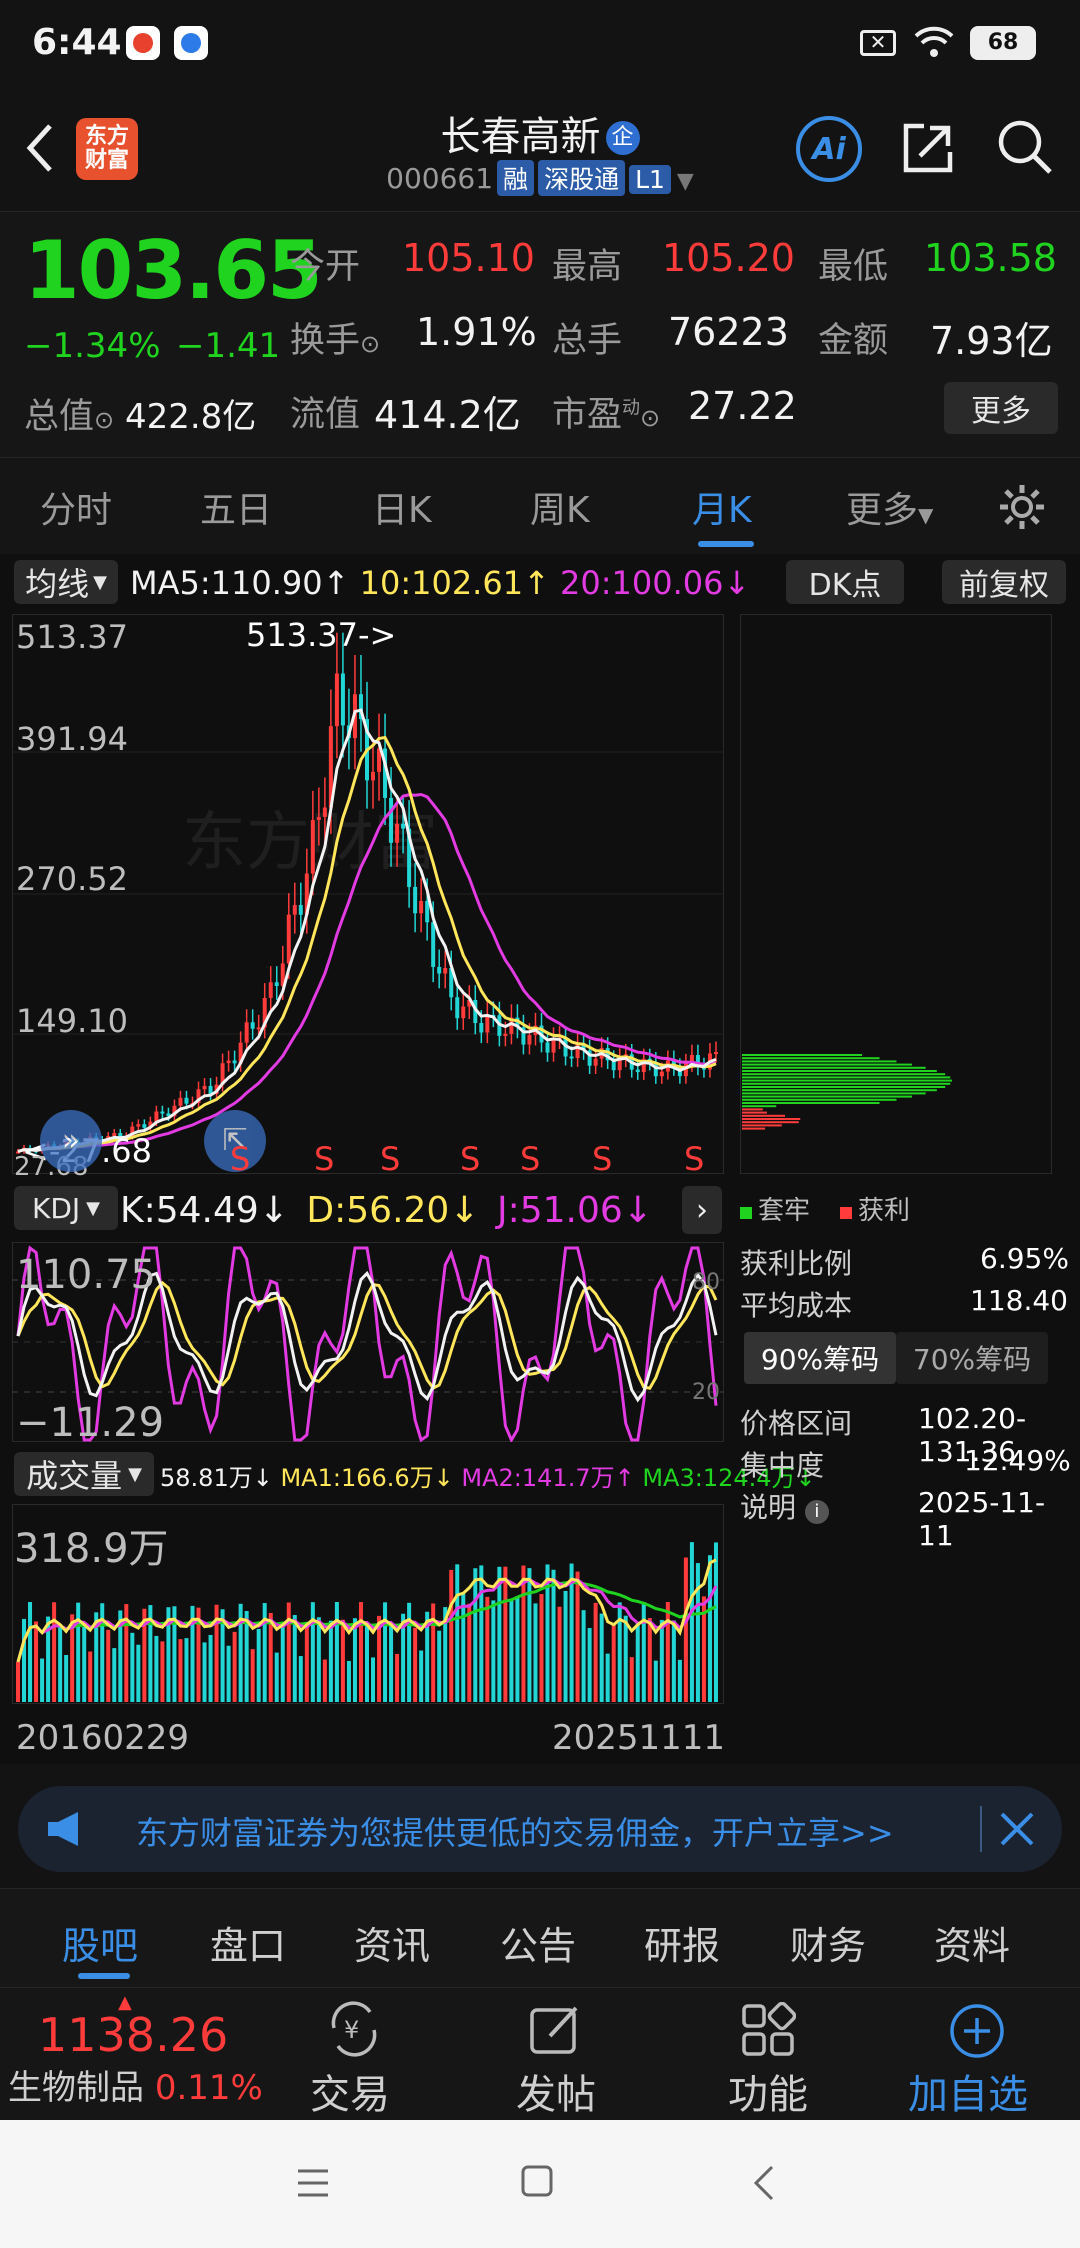 This screenshot has width=1080, height=2248. Describe the element at coordinates (846, 1213) in the screenshot. I see `legend-swatch-profit` at that location.